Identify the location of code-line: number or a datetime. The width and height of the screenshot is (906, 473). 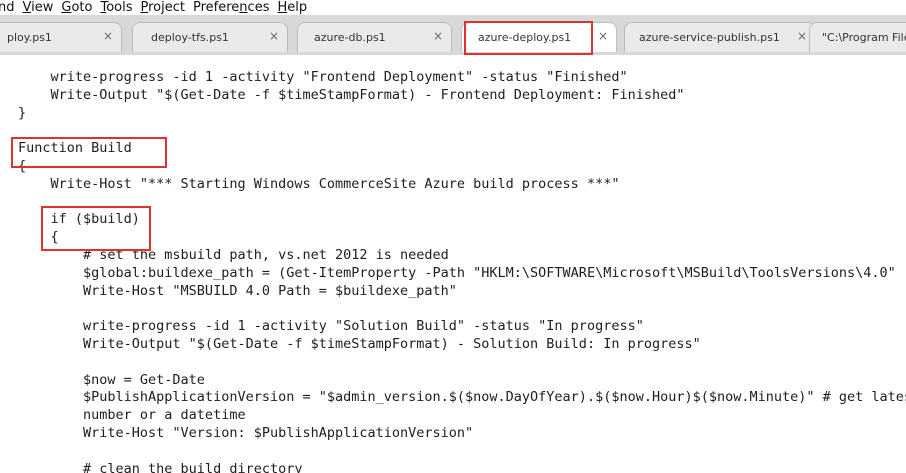
(132, 415).